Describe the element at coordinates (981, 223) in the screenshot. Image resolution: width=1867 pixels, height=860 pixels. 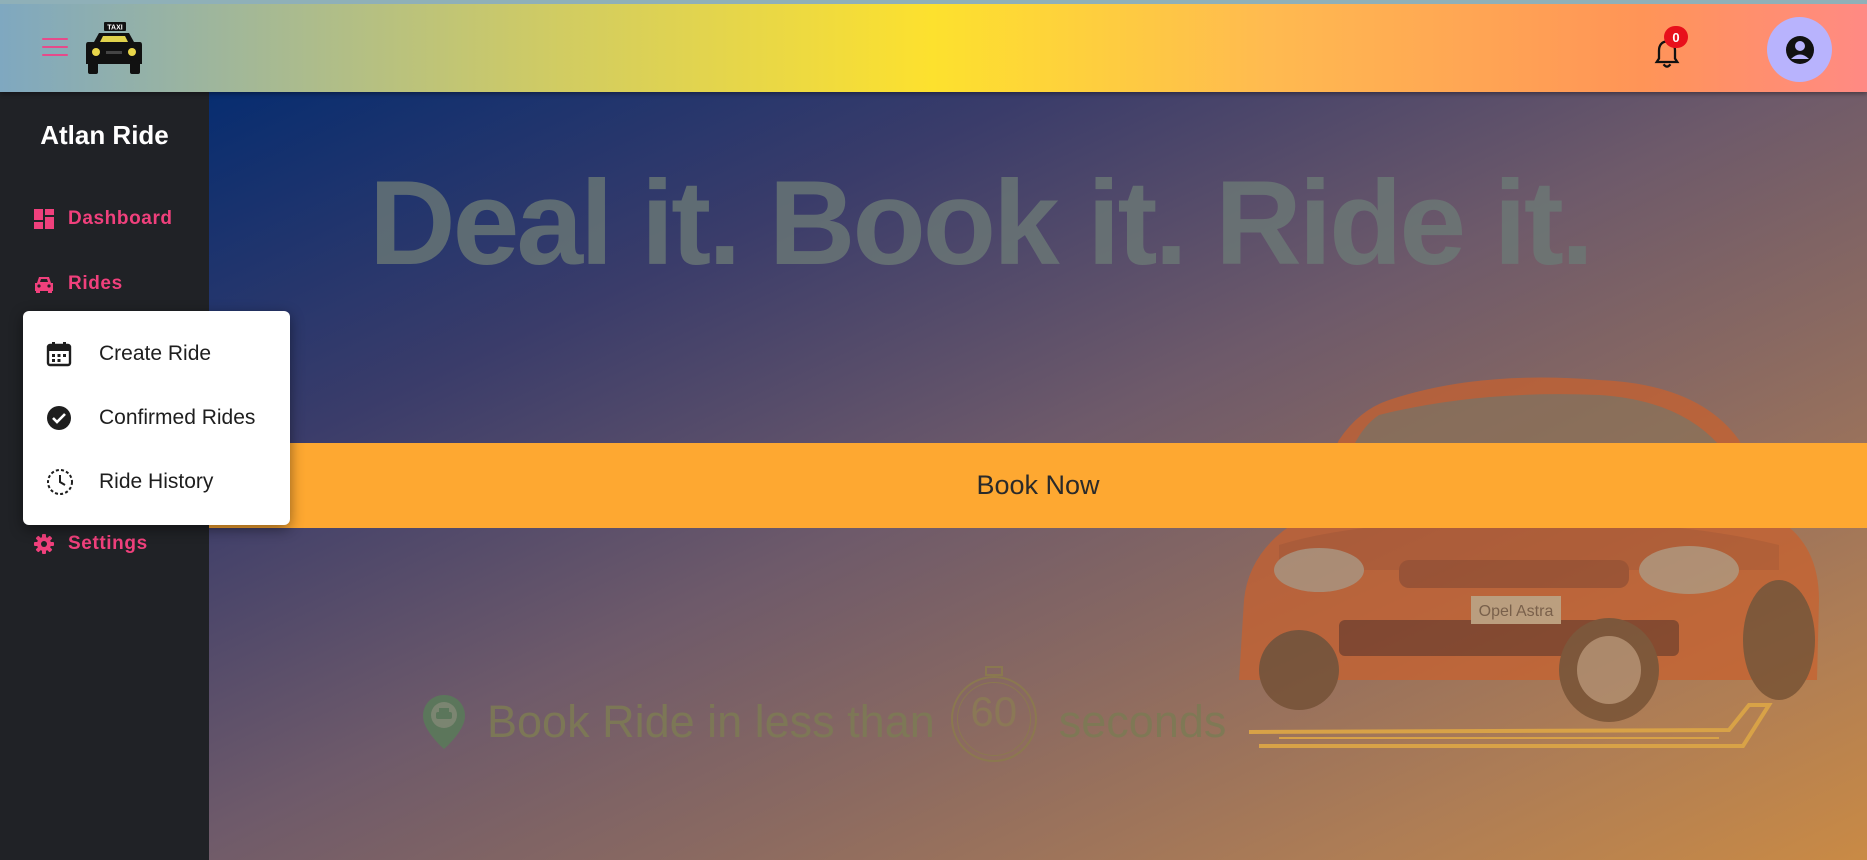
I see `hero-headline: Deal it. Book it. Ride it.` at that location.